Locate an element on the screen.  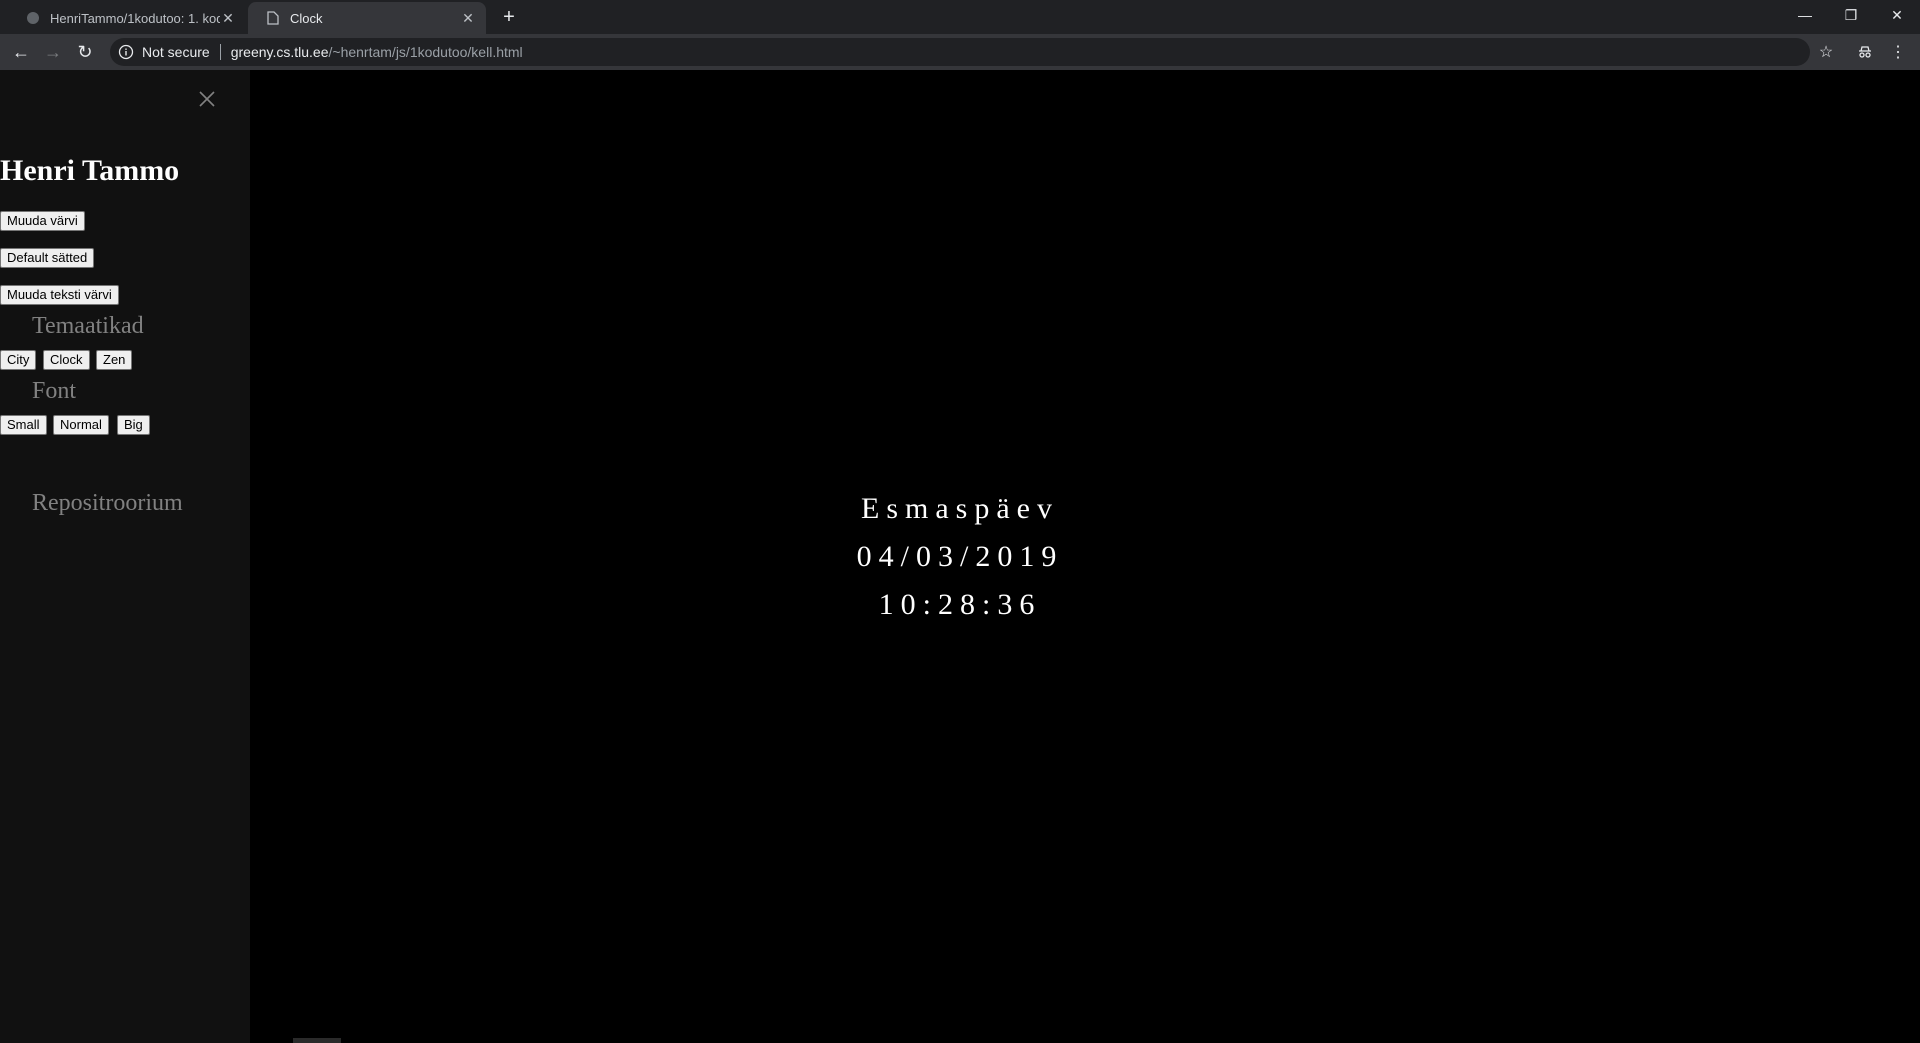
default-settings-button: Default sätted is located at coordinates (47, 258).